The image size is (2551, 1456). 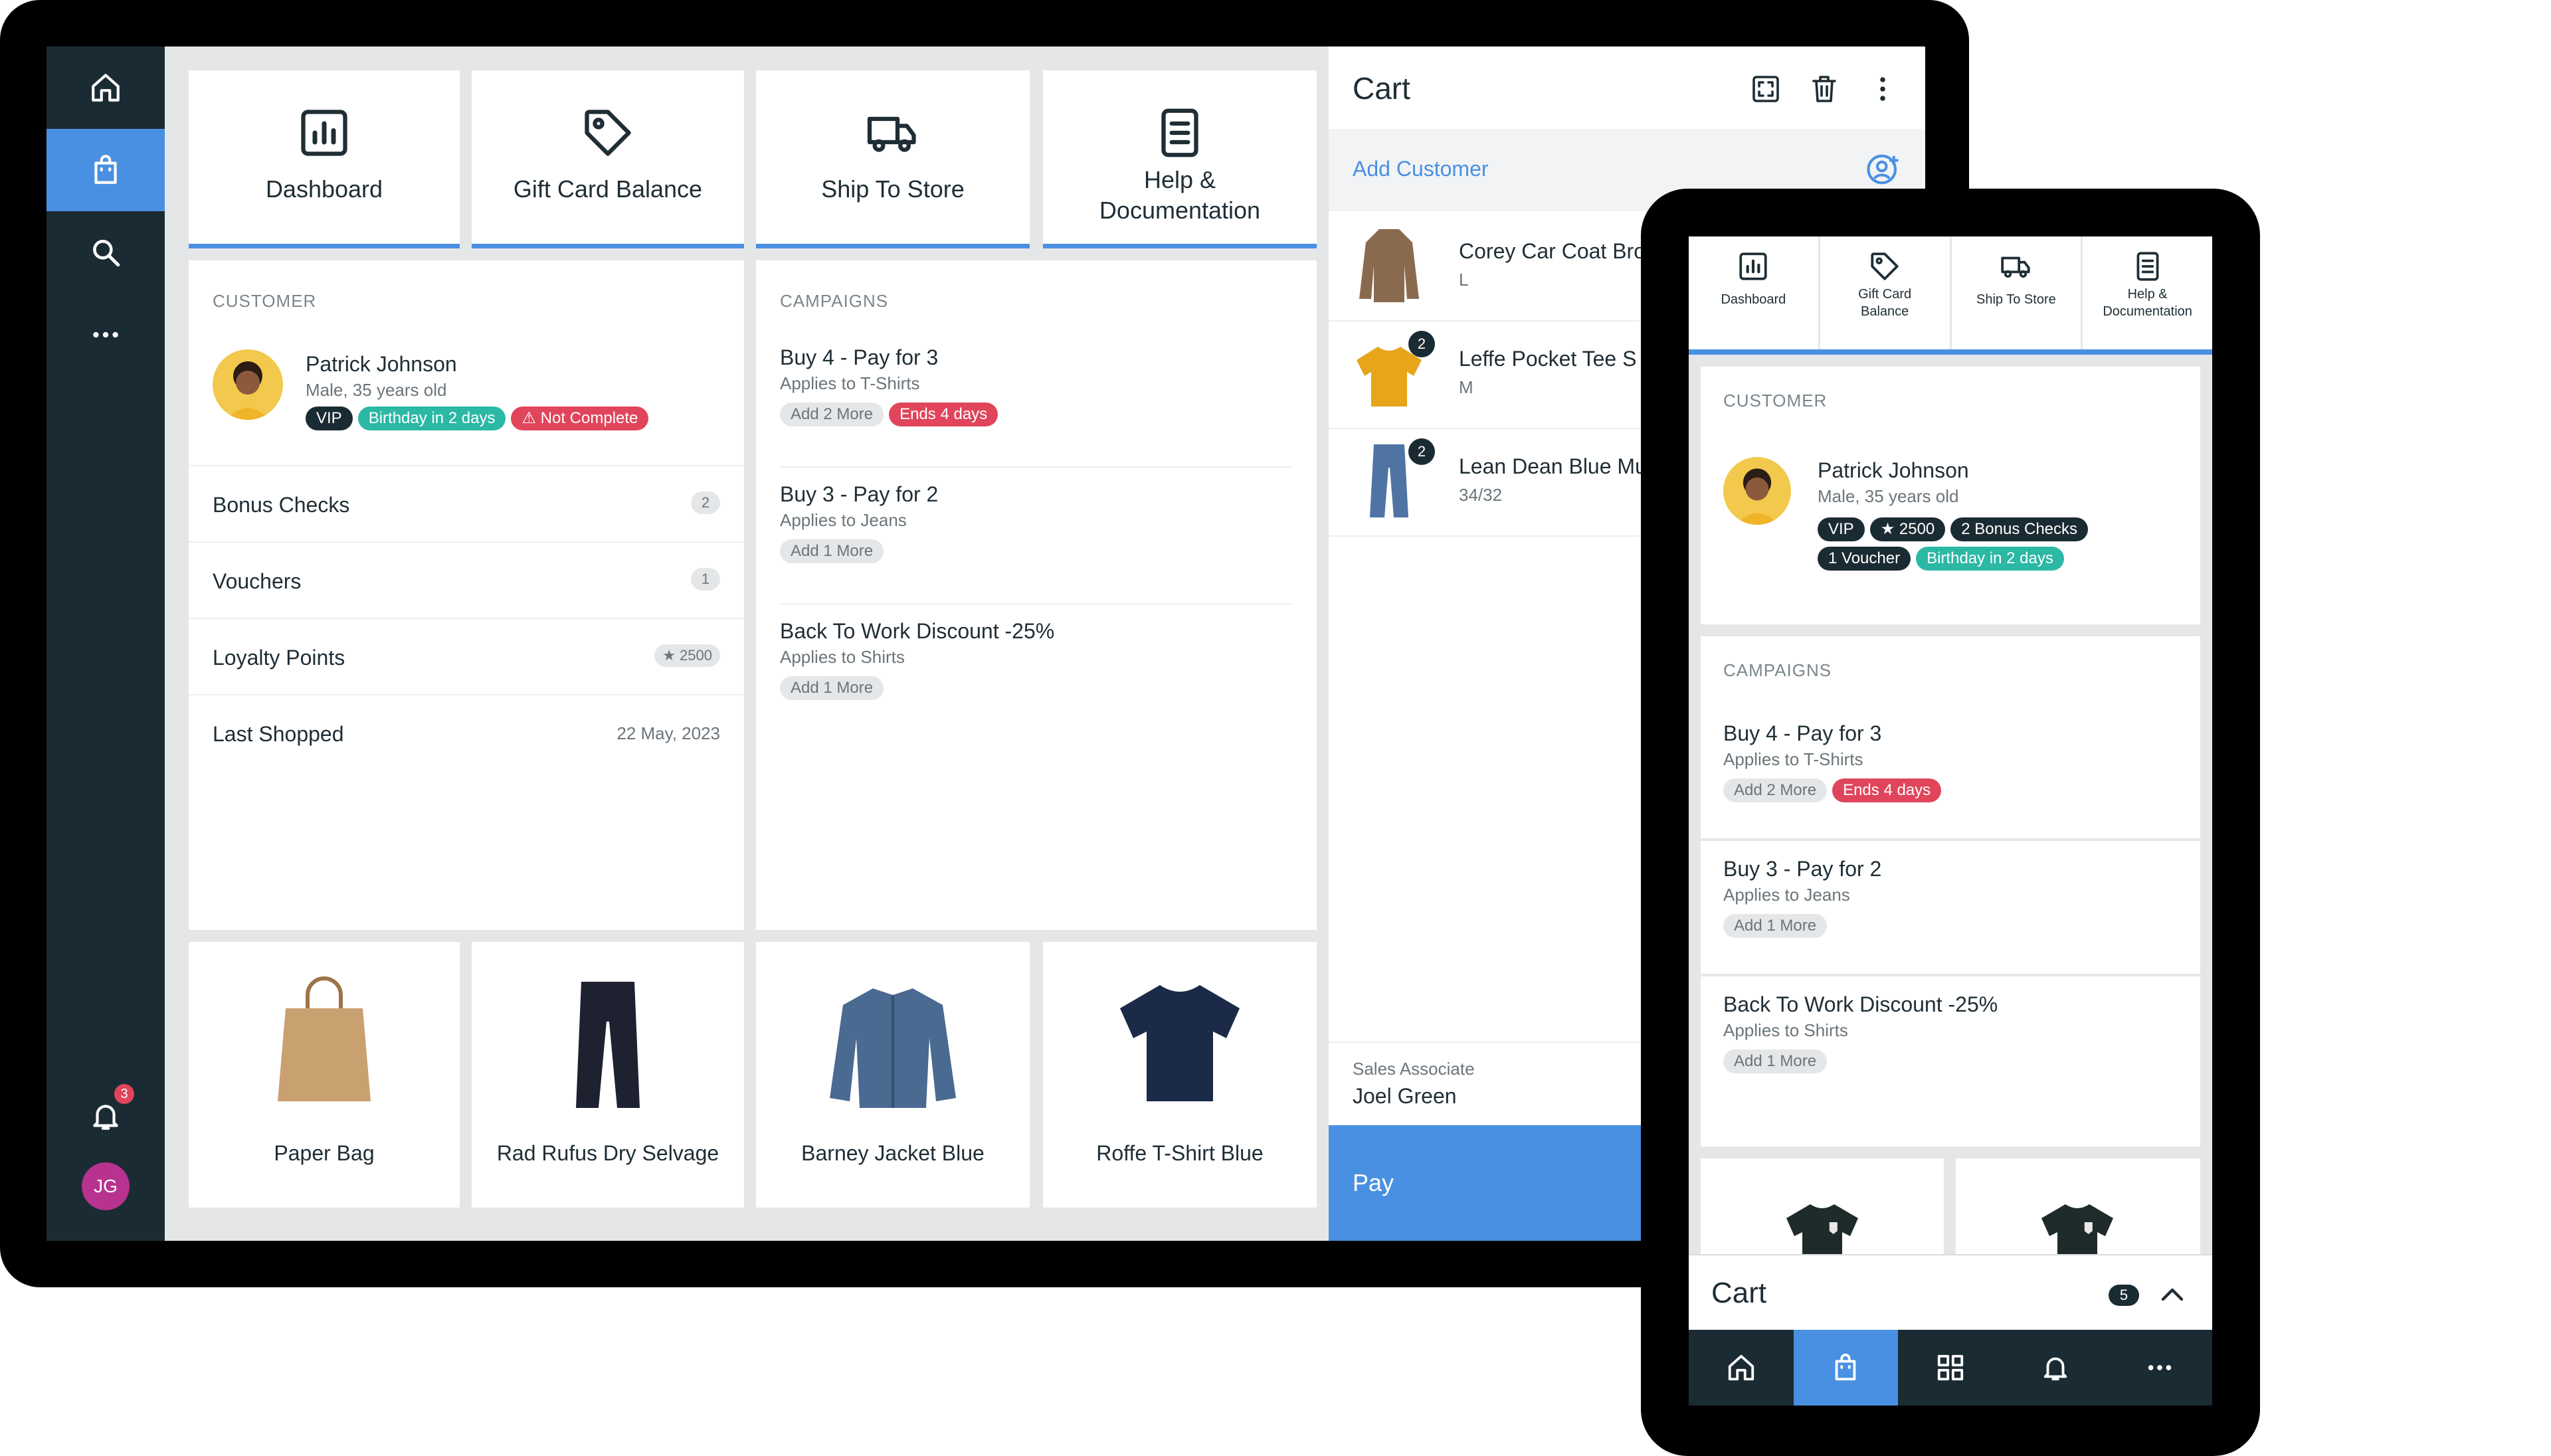 I want to click on cart-bar: Cart 5, so click(x=1950, y=1292).